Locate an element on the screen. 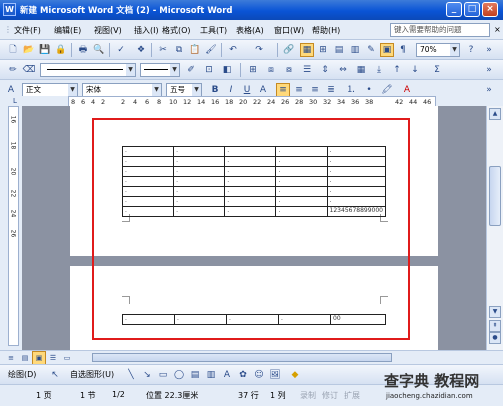 This screenshot has height=406, width=503. font-select: 宋体 ▼ is located at coordinates (122, 90).